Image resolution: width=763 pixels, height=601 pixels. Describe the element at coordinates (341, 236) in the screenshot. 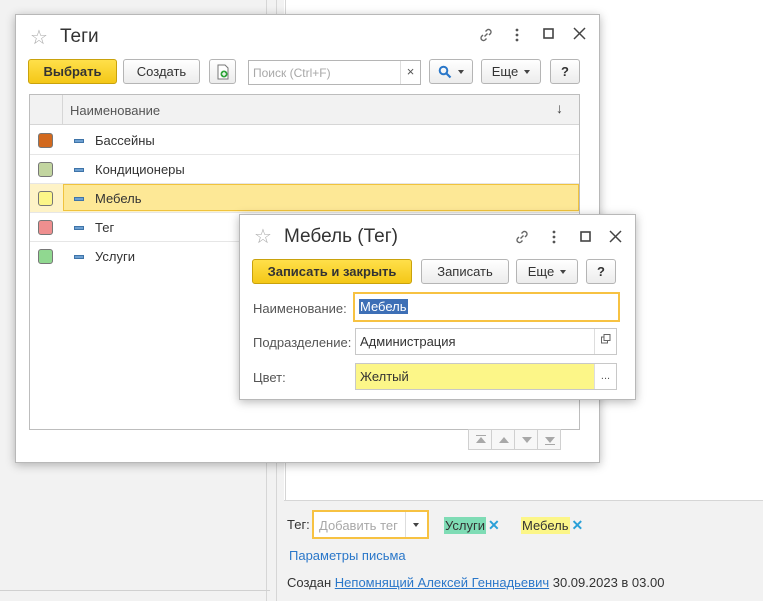

I see `item-window-title: Мебель (Тег)` at that location.